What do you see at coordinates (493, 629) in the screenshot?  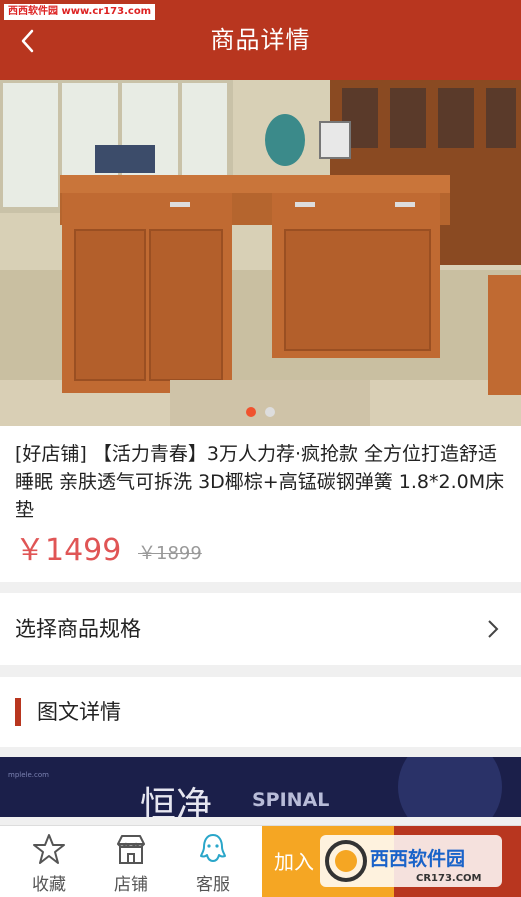 I see `chevron-right-icon` at bounding box center [493, 629].